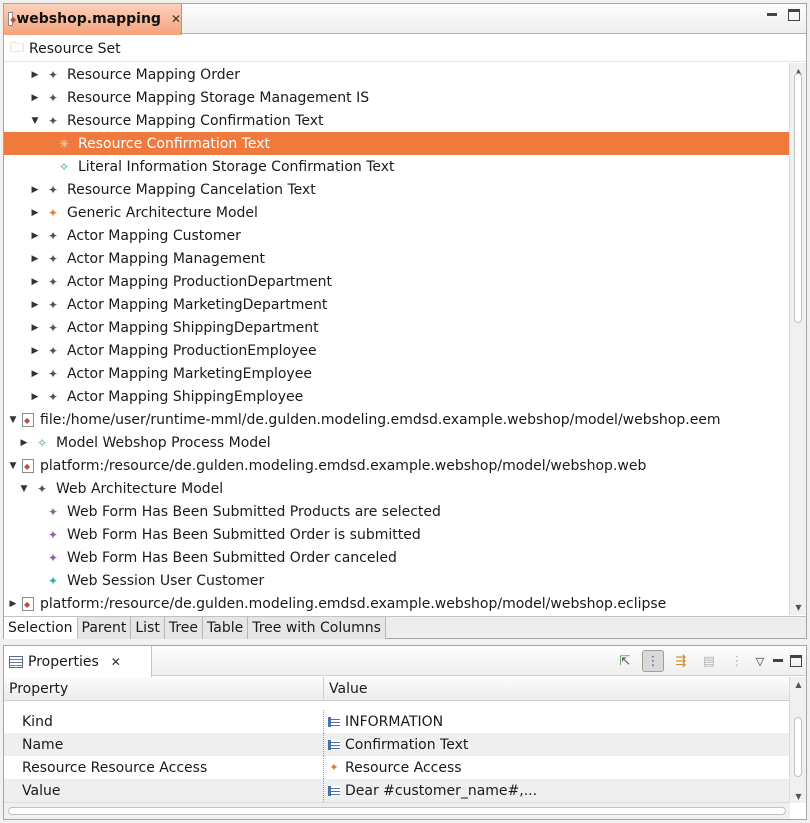  Describe the element at coordinates (166, 258) in the screenshot. I see `tree-item-label: Actor Mapping Management` at that location.